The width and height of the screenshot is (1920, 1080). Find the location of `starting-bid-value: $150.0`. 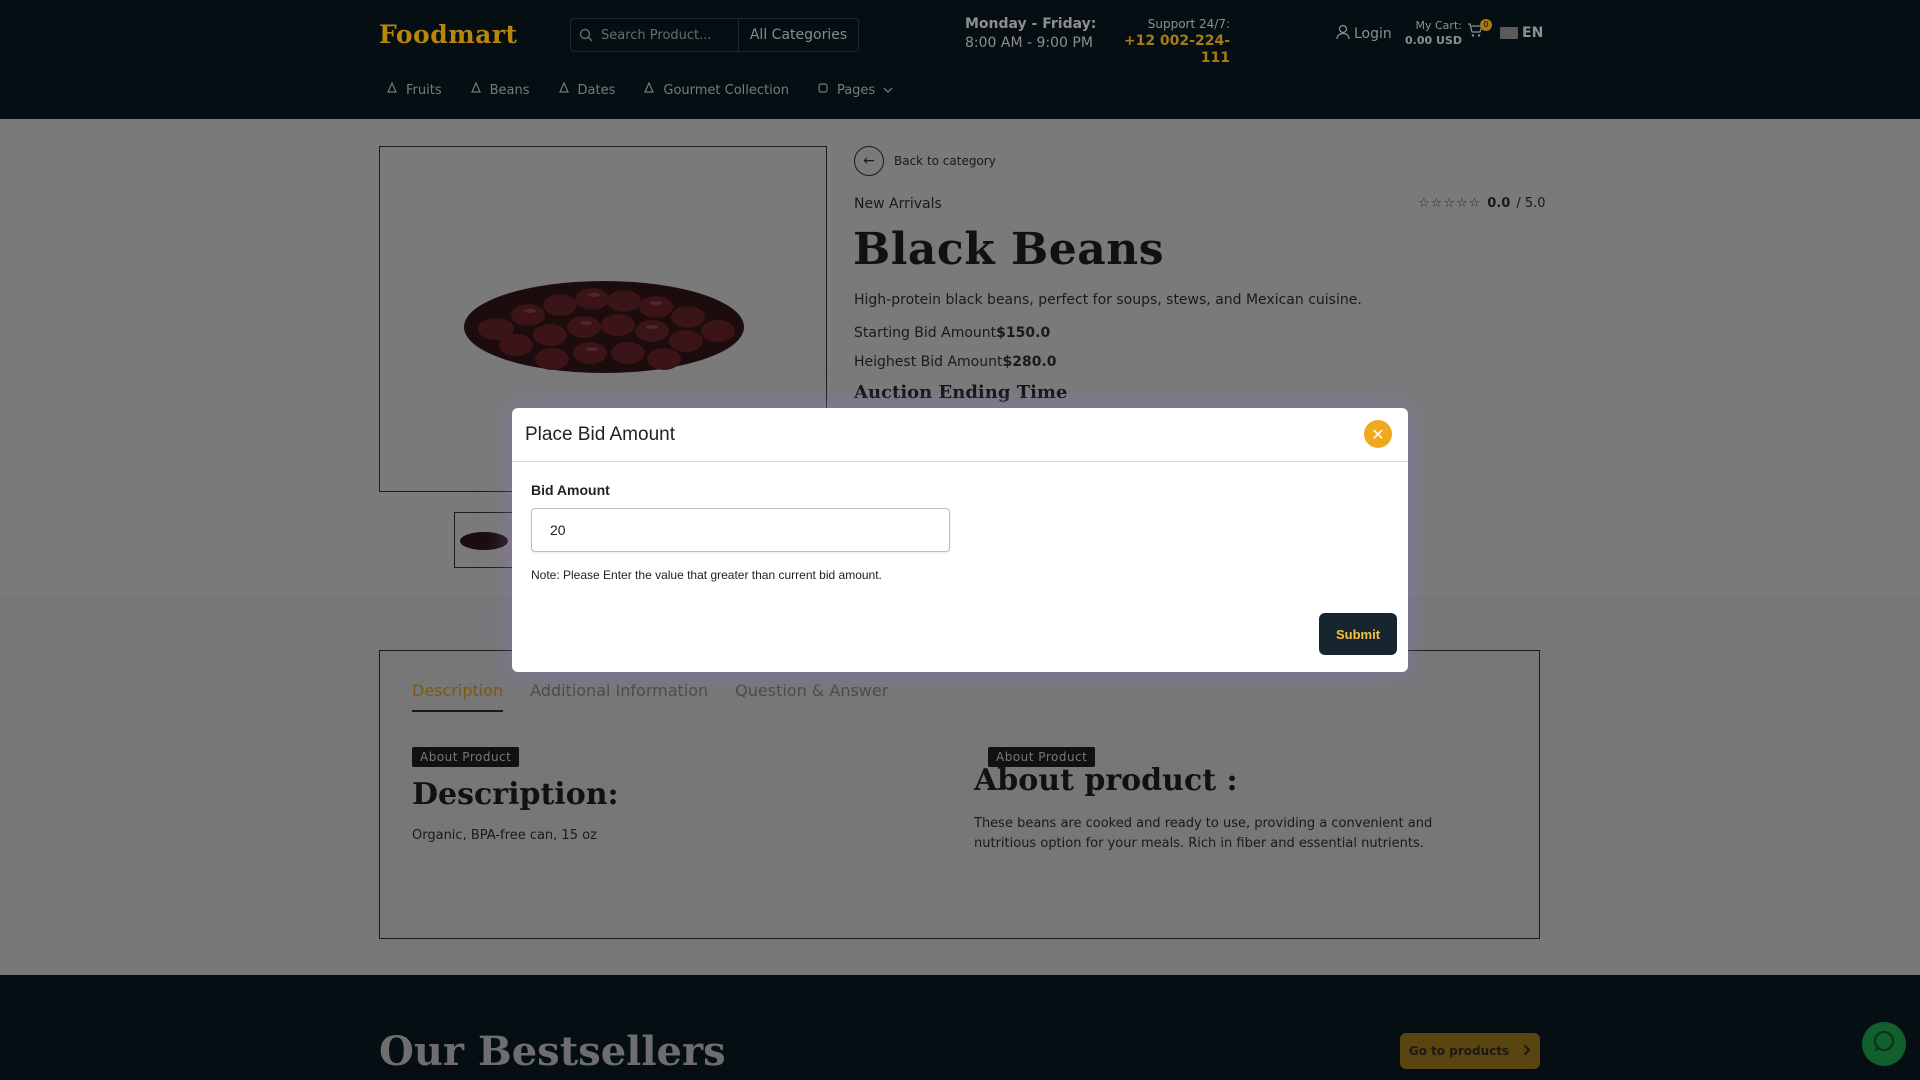

starting-bid-value: $150.0 is located at coordinates (1023, 333).